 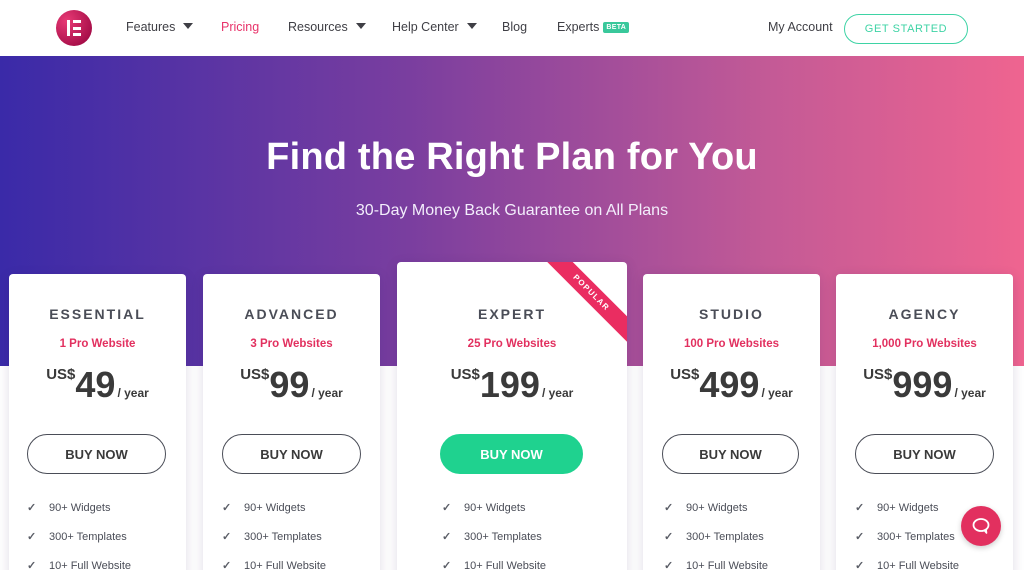 I want to click on plan-sites: 100 Pro Websites, so click(x=731, y=344).